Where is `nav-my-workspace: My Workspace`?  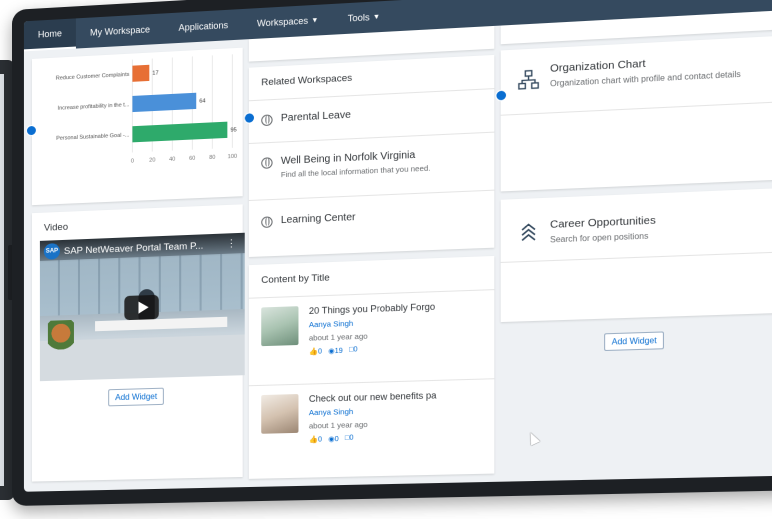
nav-my-workspace: My Workspace is located at coordinates (120, 30).